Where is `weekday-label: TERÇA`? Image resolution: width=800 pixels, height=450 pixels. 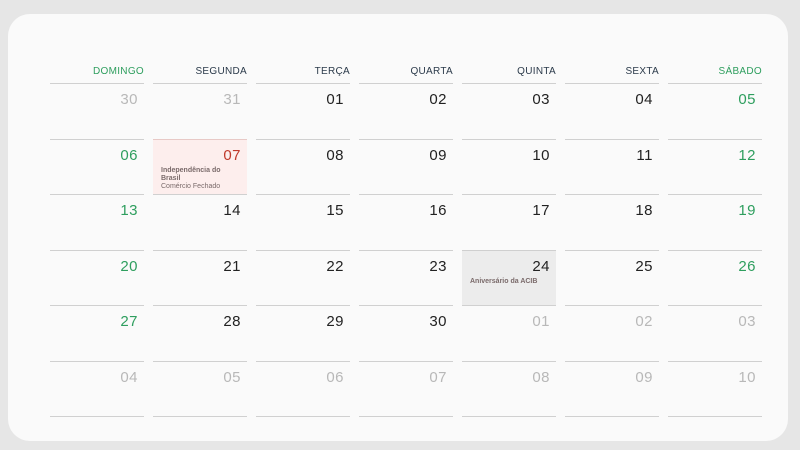
weekday-label: TERÇA is located at coordinates (332, 71).